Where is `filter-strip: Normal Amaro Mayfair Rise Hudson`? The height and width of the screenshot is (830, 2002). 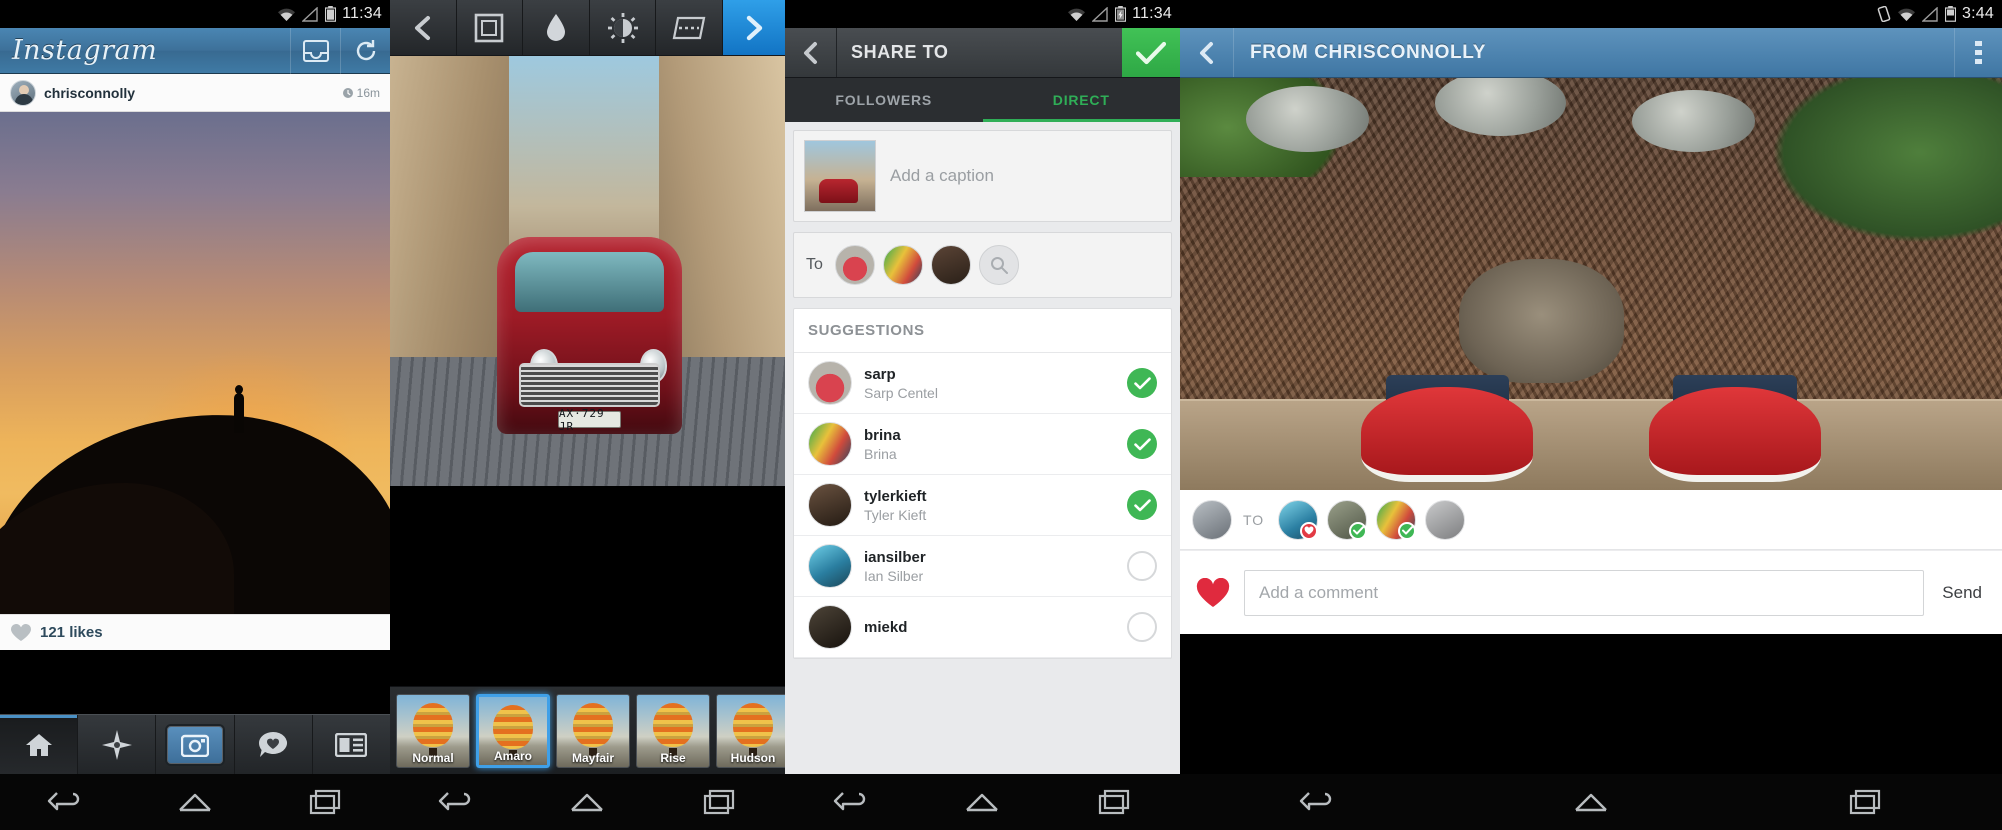 filter-strip: Normal Amaro Mayfair Rise Hudson is located at coordinates (587, 730).